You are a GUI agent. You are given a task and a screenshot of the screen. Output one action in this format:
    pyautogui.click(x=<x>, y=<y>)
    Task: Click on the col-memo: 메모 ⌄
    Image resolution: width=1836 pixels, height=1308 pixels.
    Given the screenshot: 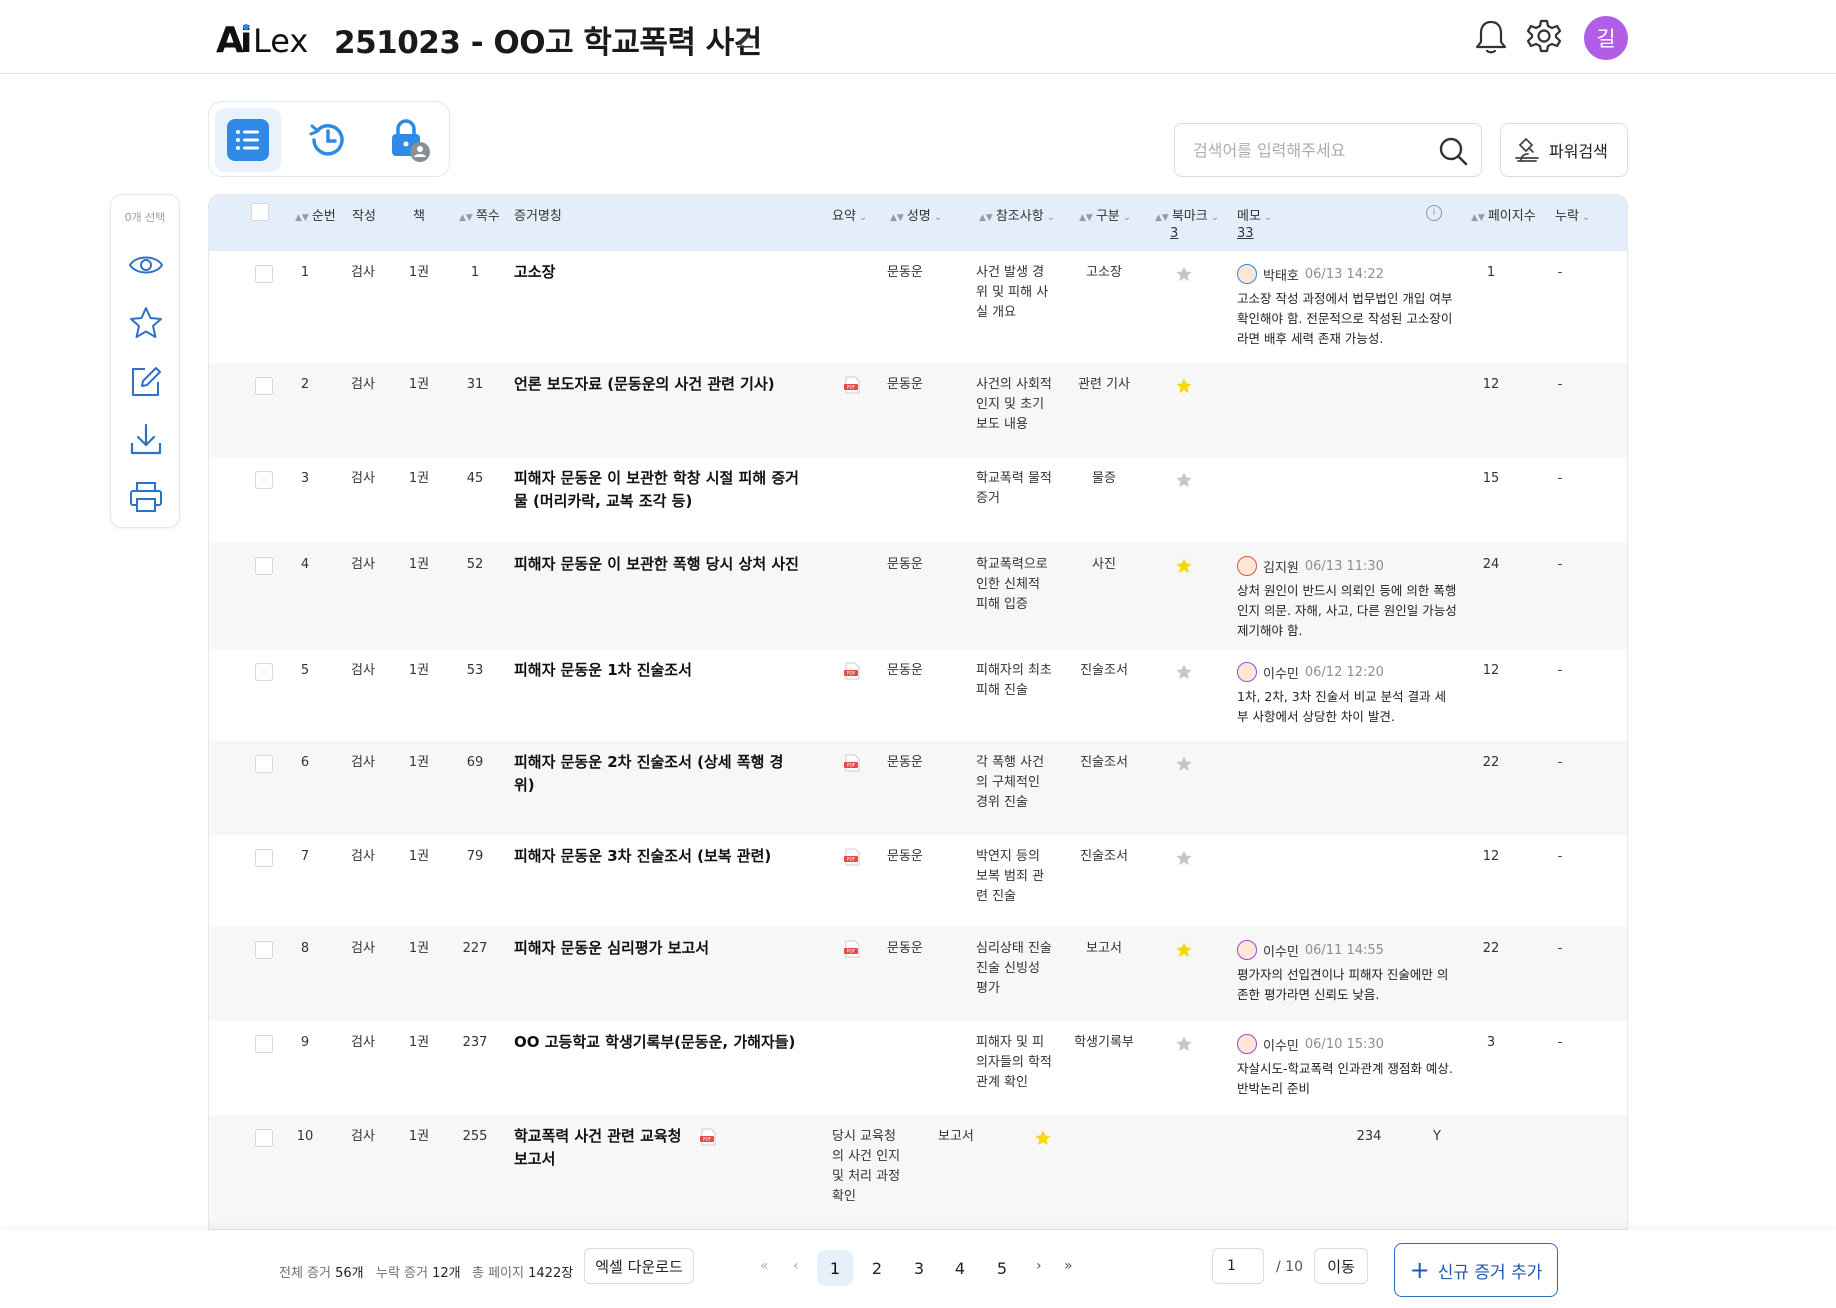 What is the action you would take?
    pyautogui.click(x=1254, y=214)
    